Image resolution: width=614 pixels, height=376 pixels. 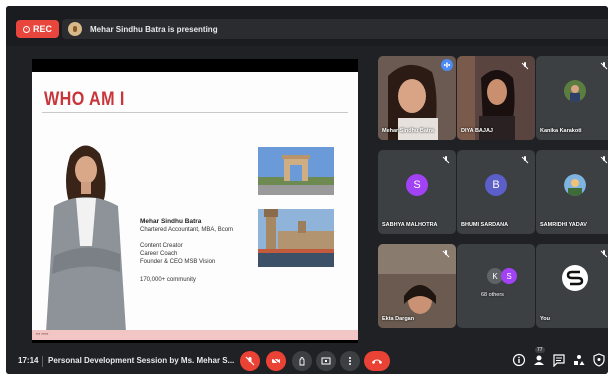 I want to click on avatar: S, so click(x=417, y=185).